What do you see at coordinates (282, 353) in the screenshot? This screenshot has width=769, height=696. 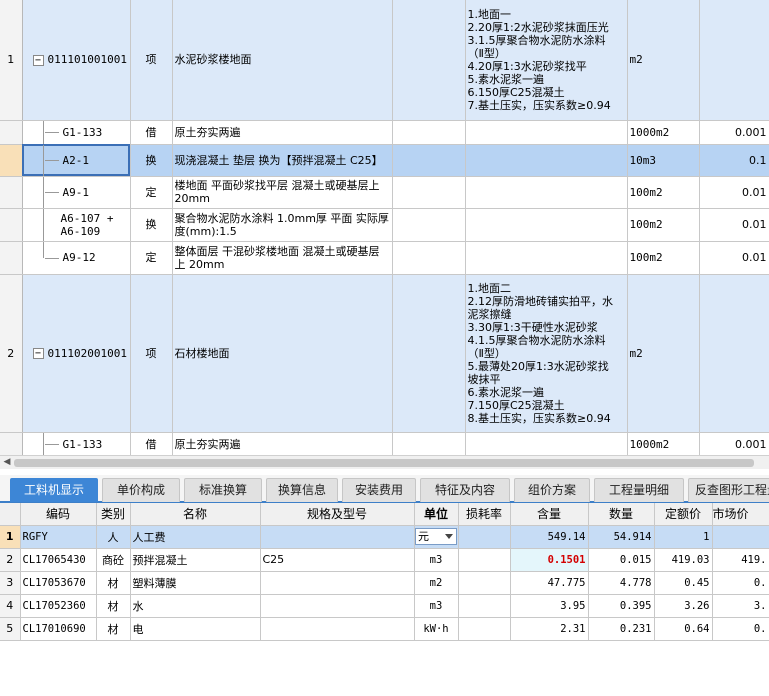 I see `name-cell: 石材楼地面` at bounding box center [282, 353].